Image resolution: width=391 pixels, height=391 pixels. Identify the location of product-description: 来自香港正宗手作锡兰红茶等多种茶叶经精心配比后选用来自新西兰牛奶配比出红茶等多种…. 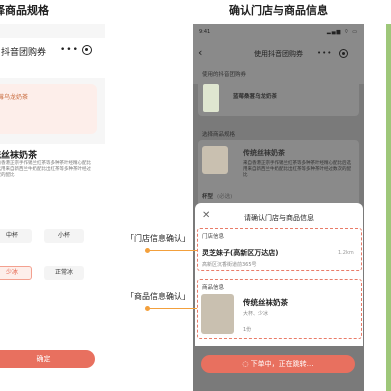
(45, 169).